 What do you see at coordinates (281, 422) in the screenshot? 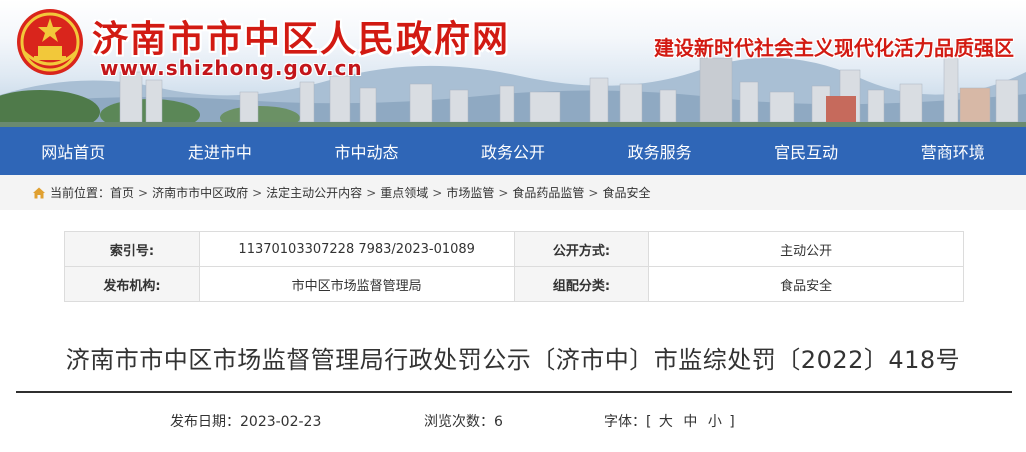
I see `publish-date-value: 2023-02-23` at bounding box center [281, 422].